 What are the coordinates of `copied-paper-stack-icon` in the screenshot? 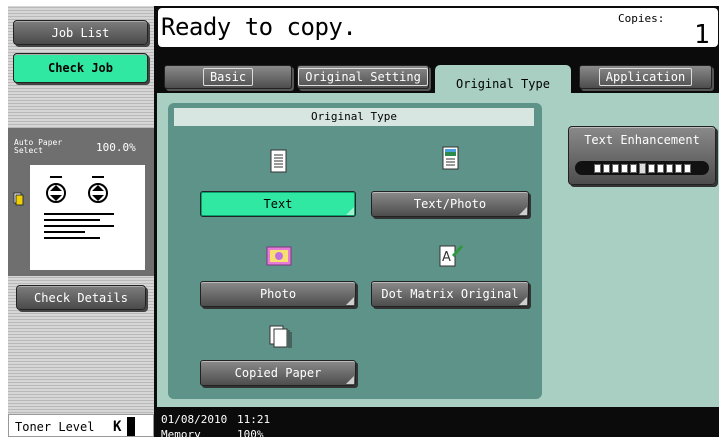 It's located at (280, 336).